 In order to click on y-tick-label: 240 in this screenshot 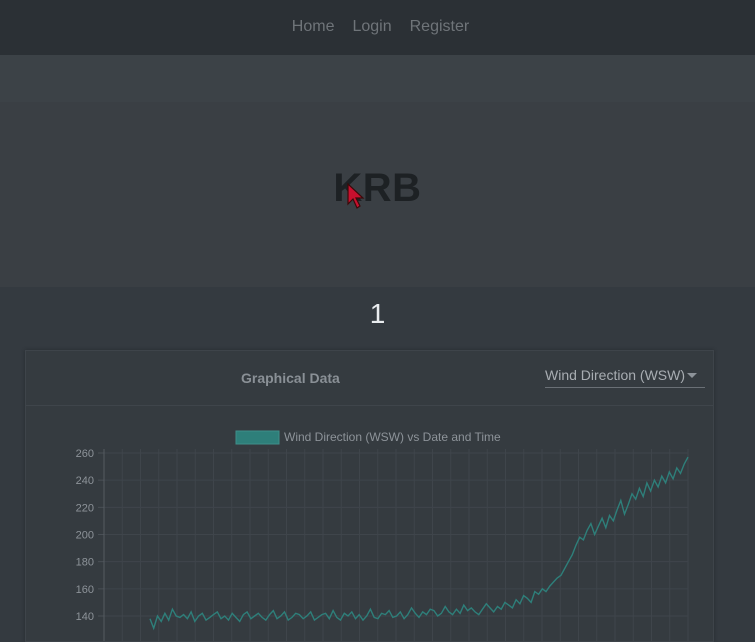, I will do `click(85, 481)`.